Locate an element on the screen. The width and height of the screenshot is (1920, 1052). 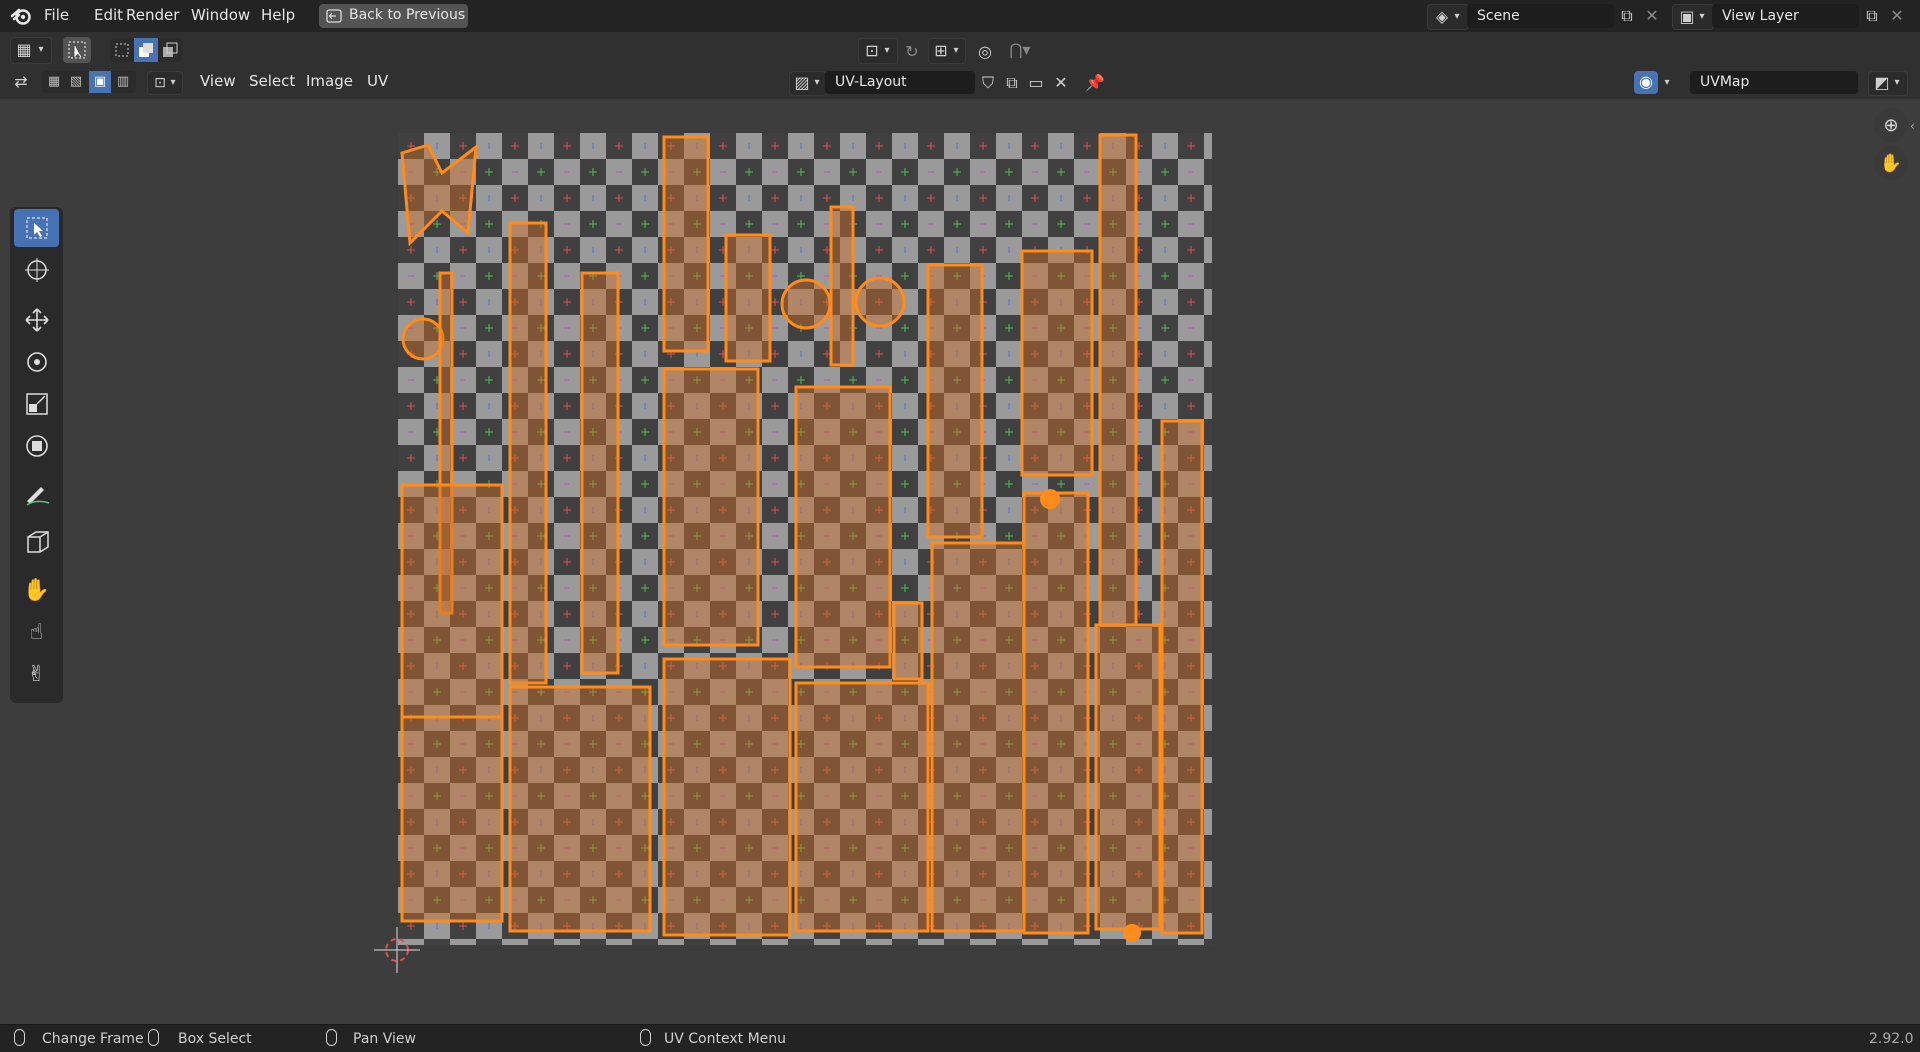
tool-scale is located at coordinates (36, 404).